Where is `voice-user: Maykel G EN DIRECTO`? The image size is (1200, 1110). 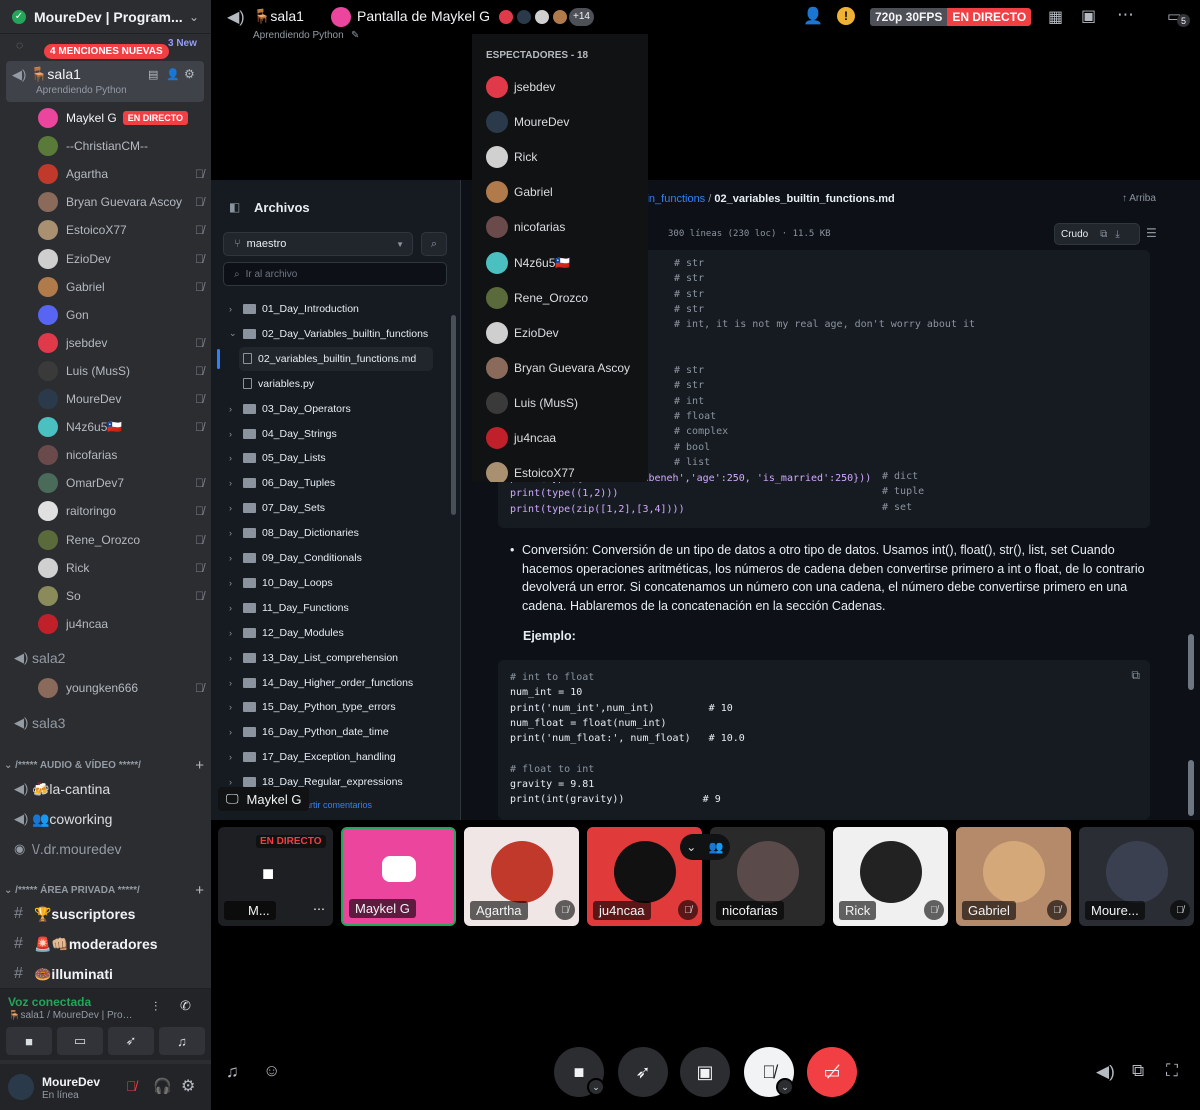 voice-user: Maykel G EN DIRECTO is located at coordinates (121, 118).